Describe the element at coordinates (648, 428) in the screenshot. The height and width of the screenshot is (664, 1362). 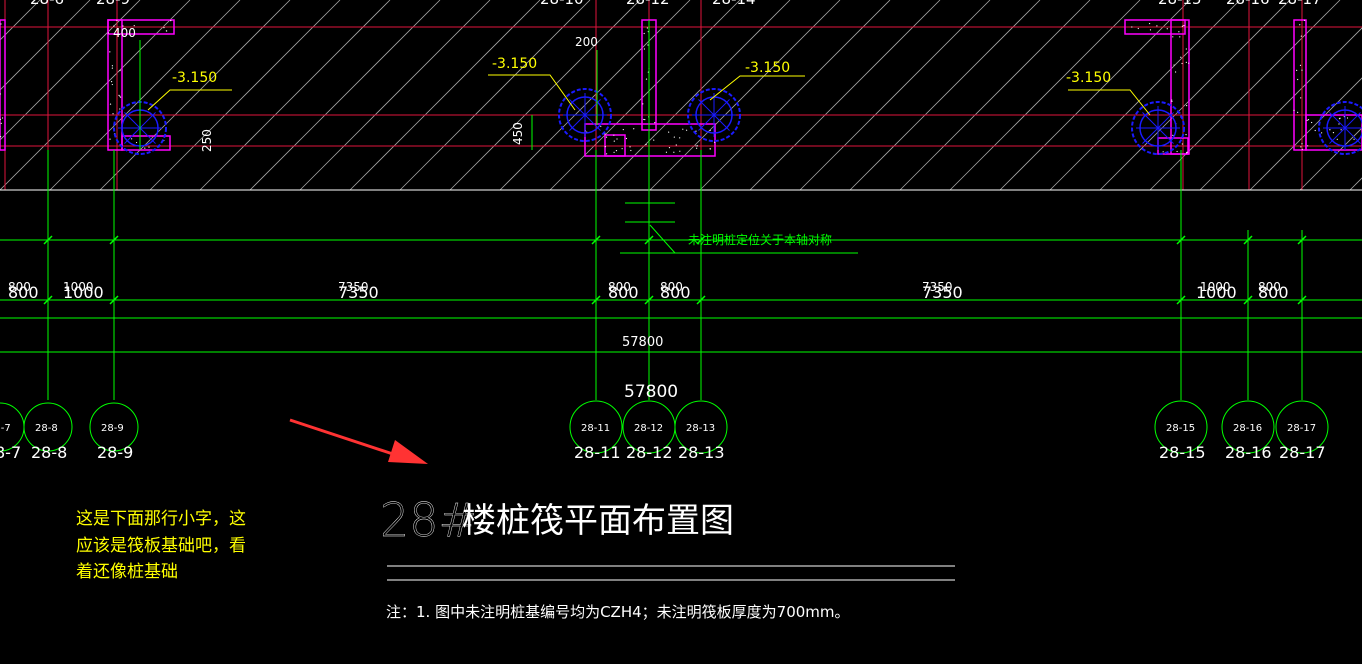
I see `axis-bubble-inner: 28-12` at that location.